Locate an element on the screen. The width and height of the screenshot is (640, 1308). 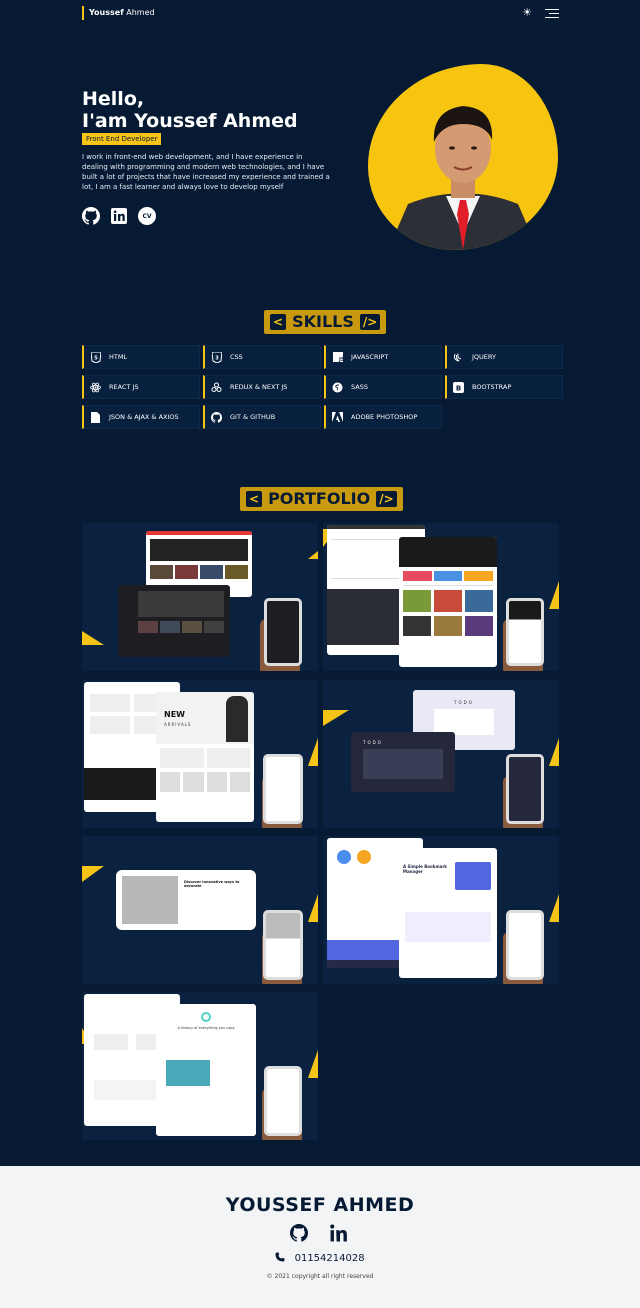
footer-phone: 01154214028 is located at coordinates (320, 1258).